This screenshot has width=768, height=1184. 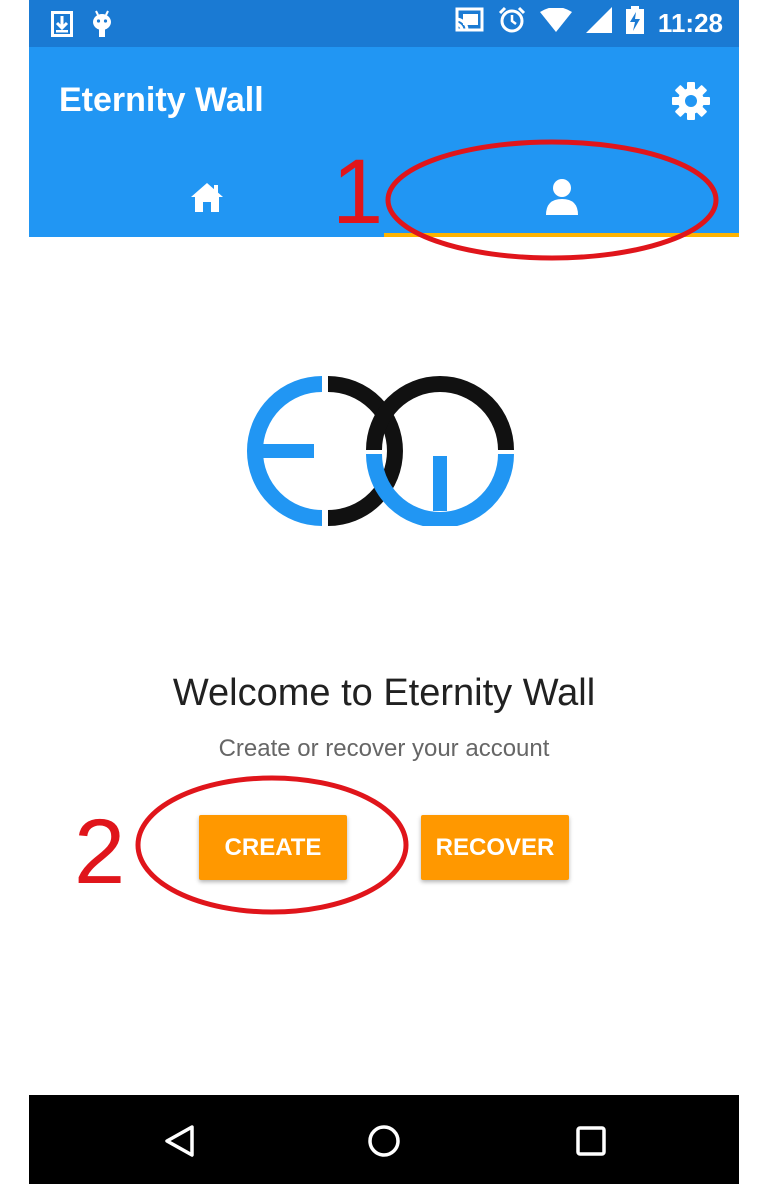 What do you see at coordinates (161, 100) in the screenshot?
I see `app-title: Eternity Wall` at bounding box center [161, 100].